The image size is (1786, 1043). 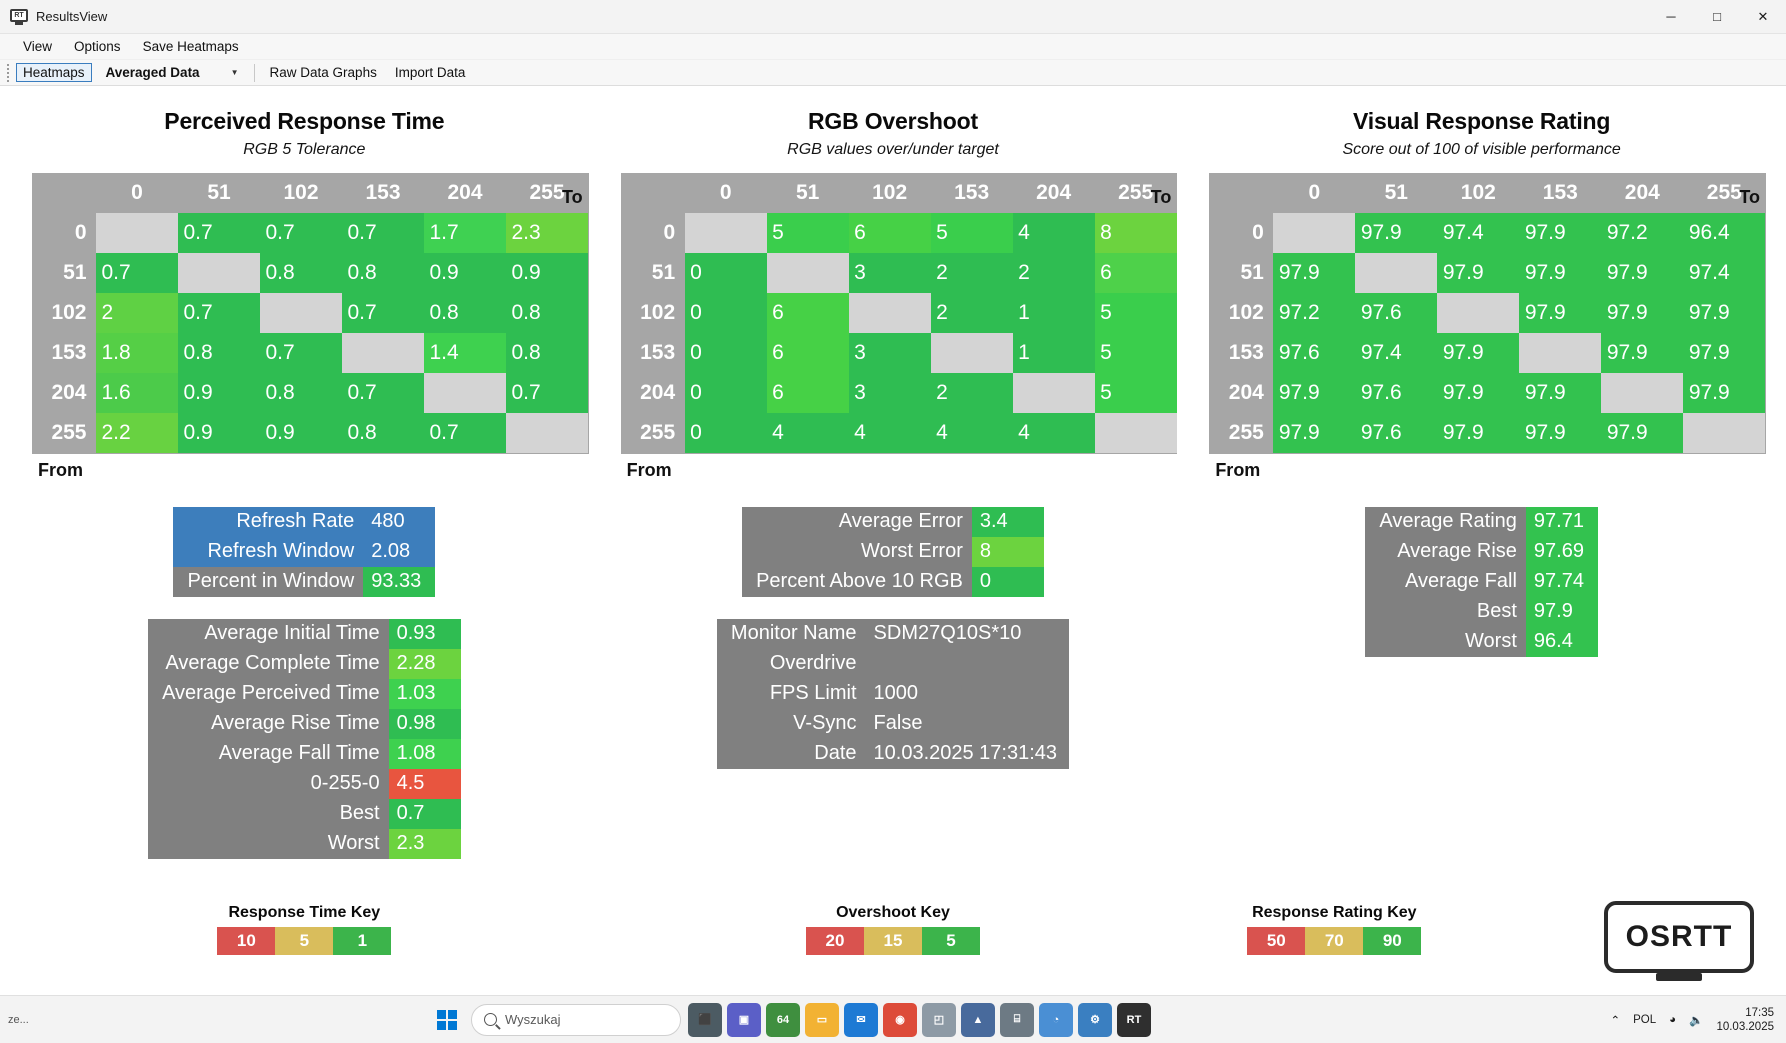 I want to click on minimize-button: ─, so click(x=1671, y=17).